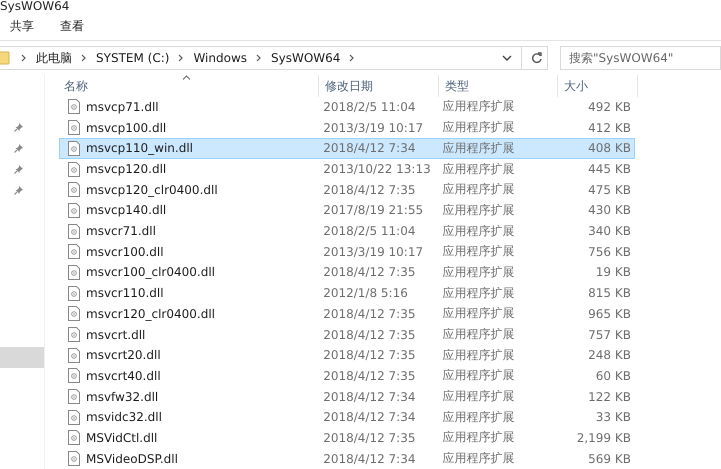 Image resolution: width=721 pixels, height=469 pixels. What do you see at coordinates (347, 417) in the screenshot?
I see `file-row: msvidc32.dll 2018/4/12 7:34 应用程序扩展 33 KB` at bounding box center [347, 417].